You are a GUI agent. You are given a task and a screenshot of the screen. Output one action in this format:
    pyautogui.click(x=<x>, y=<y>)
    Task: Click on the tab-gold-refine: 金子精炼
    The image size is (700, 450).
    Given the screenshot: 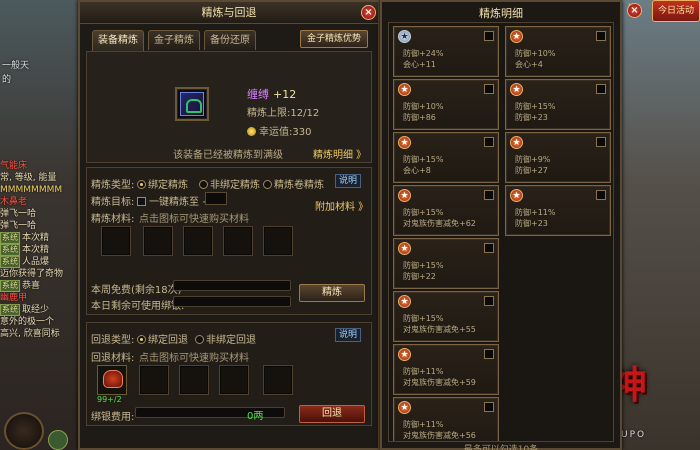 What is the action you would take?
    pyautogui.click(x=174, y=40)
    